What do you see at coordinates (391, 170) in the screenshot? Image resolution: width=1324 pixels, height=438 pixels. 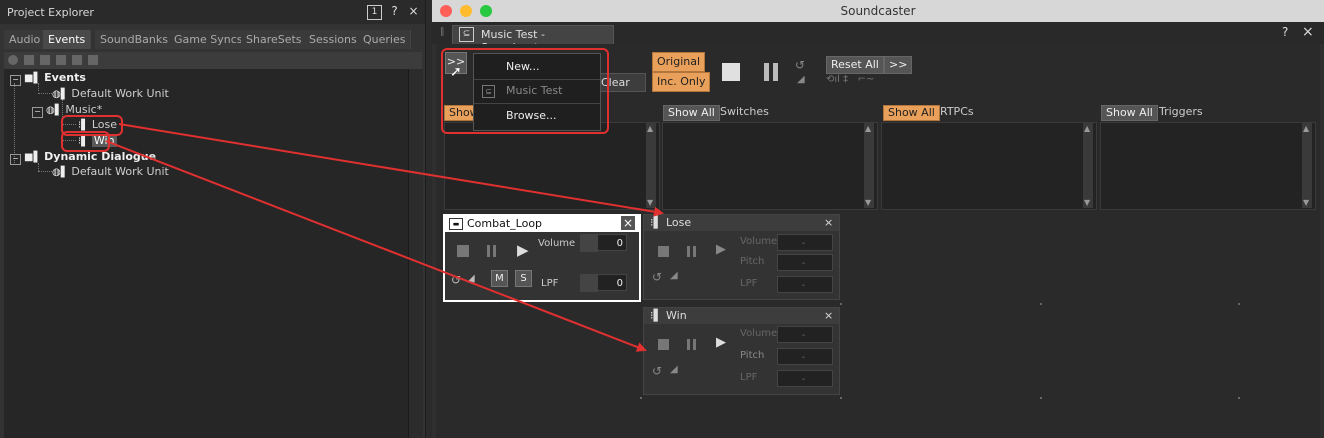 I see `lose-arrow` at bounding box center [391, 170].